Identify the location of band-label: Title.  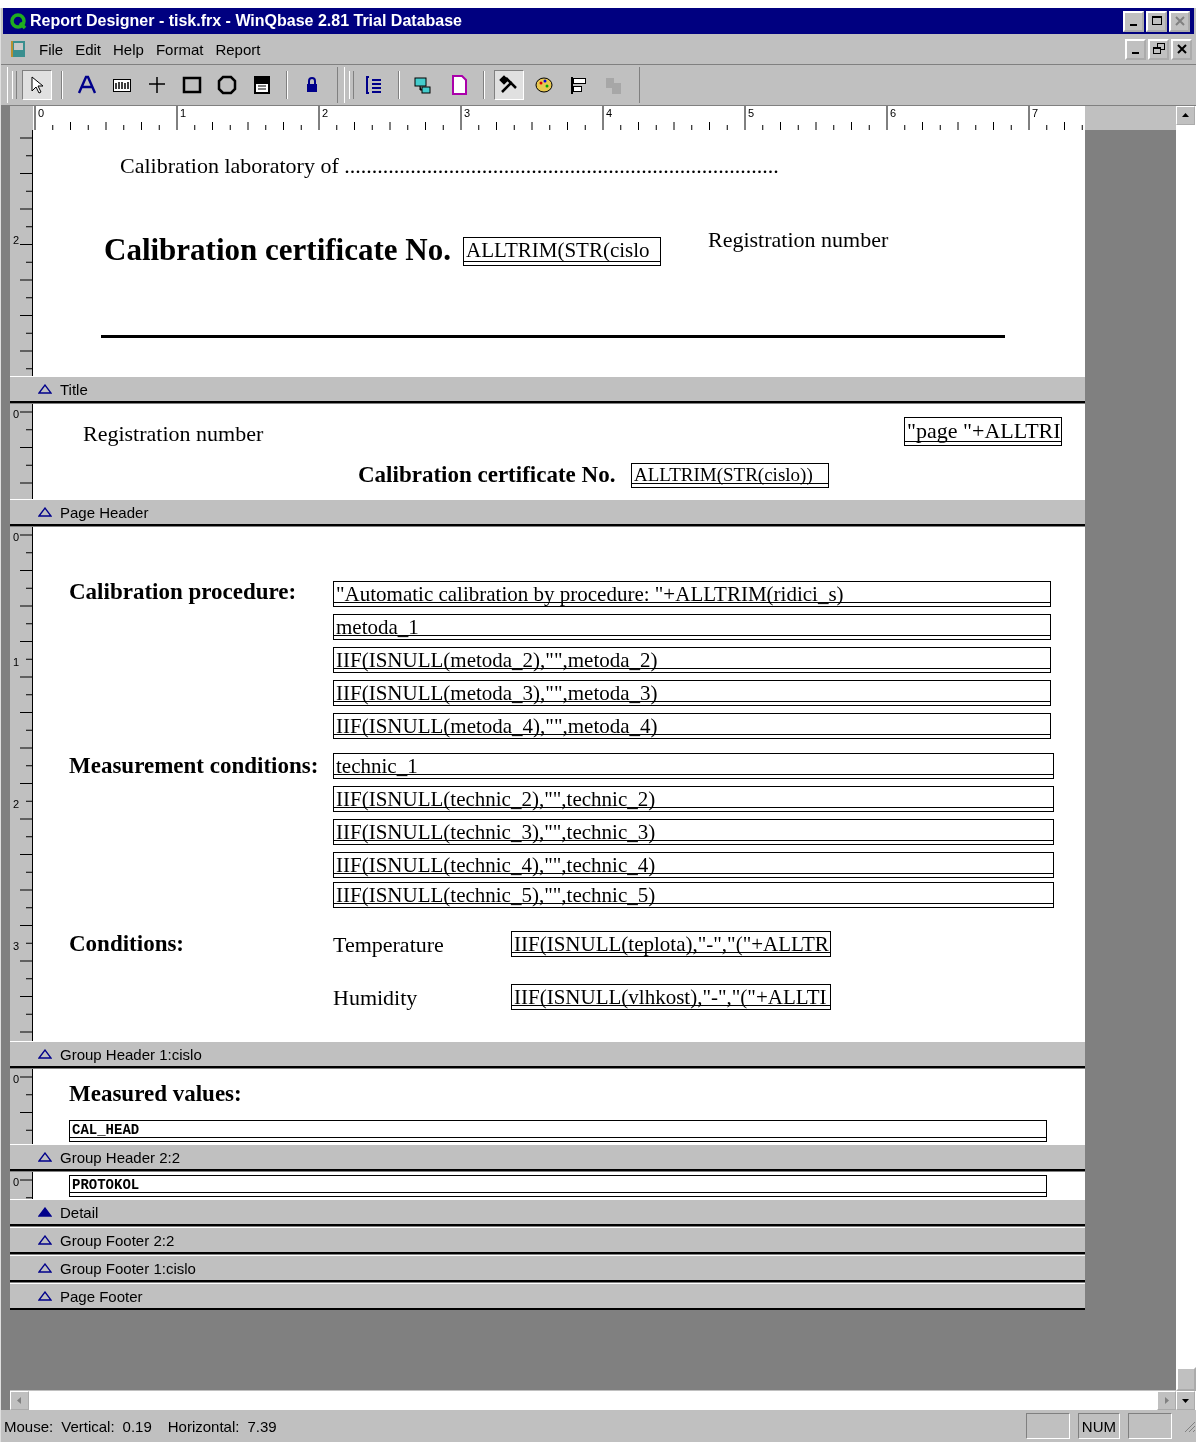
(74, 389).